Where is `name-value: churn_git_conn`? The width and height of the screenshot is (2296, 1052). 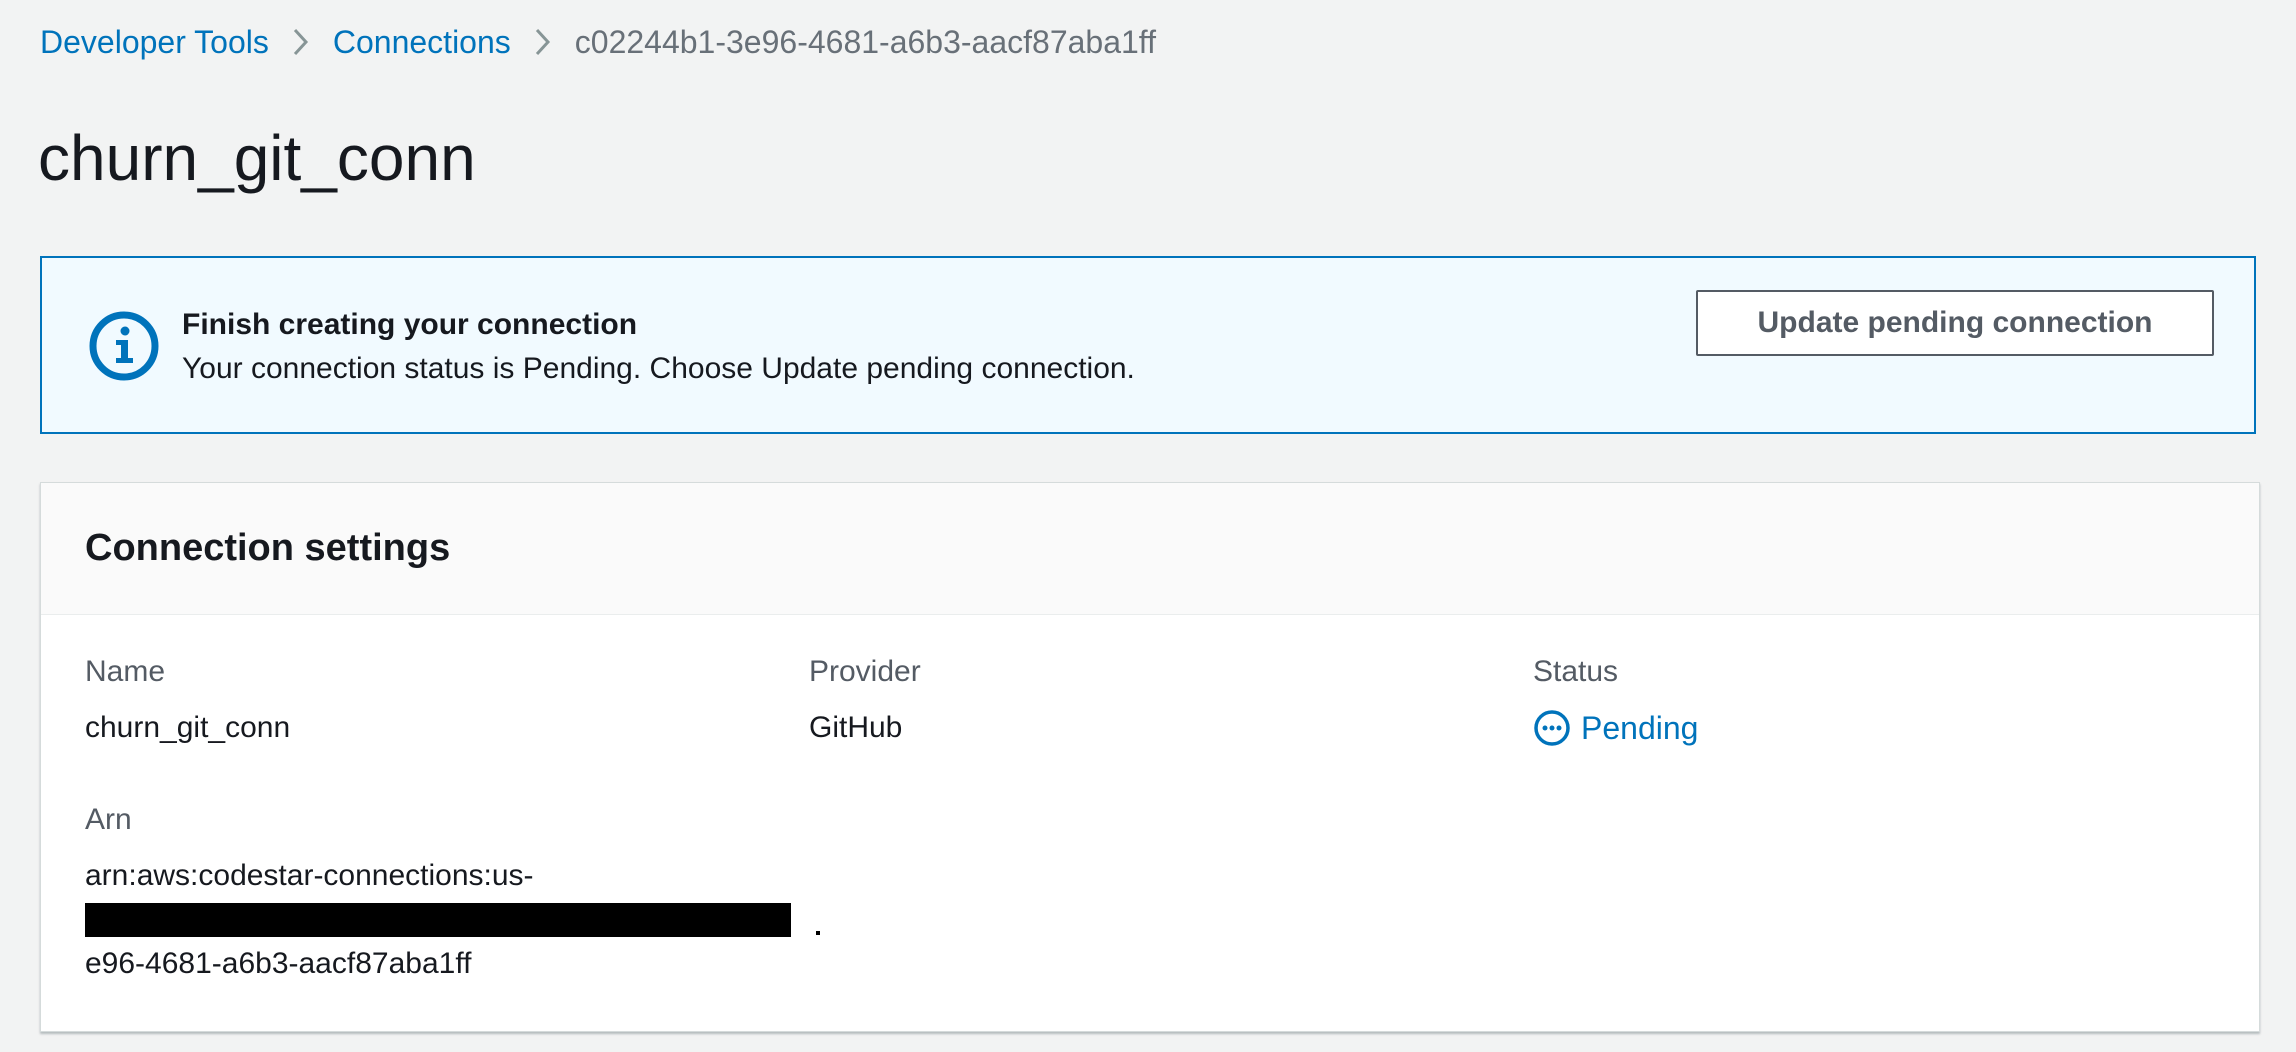
name-value: churn_git_conn is located at coordinates (188, 727).